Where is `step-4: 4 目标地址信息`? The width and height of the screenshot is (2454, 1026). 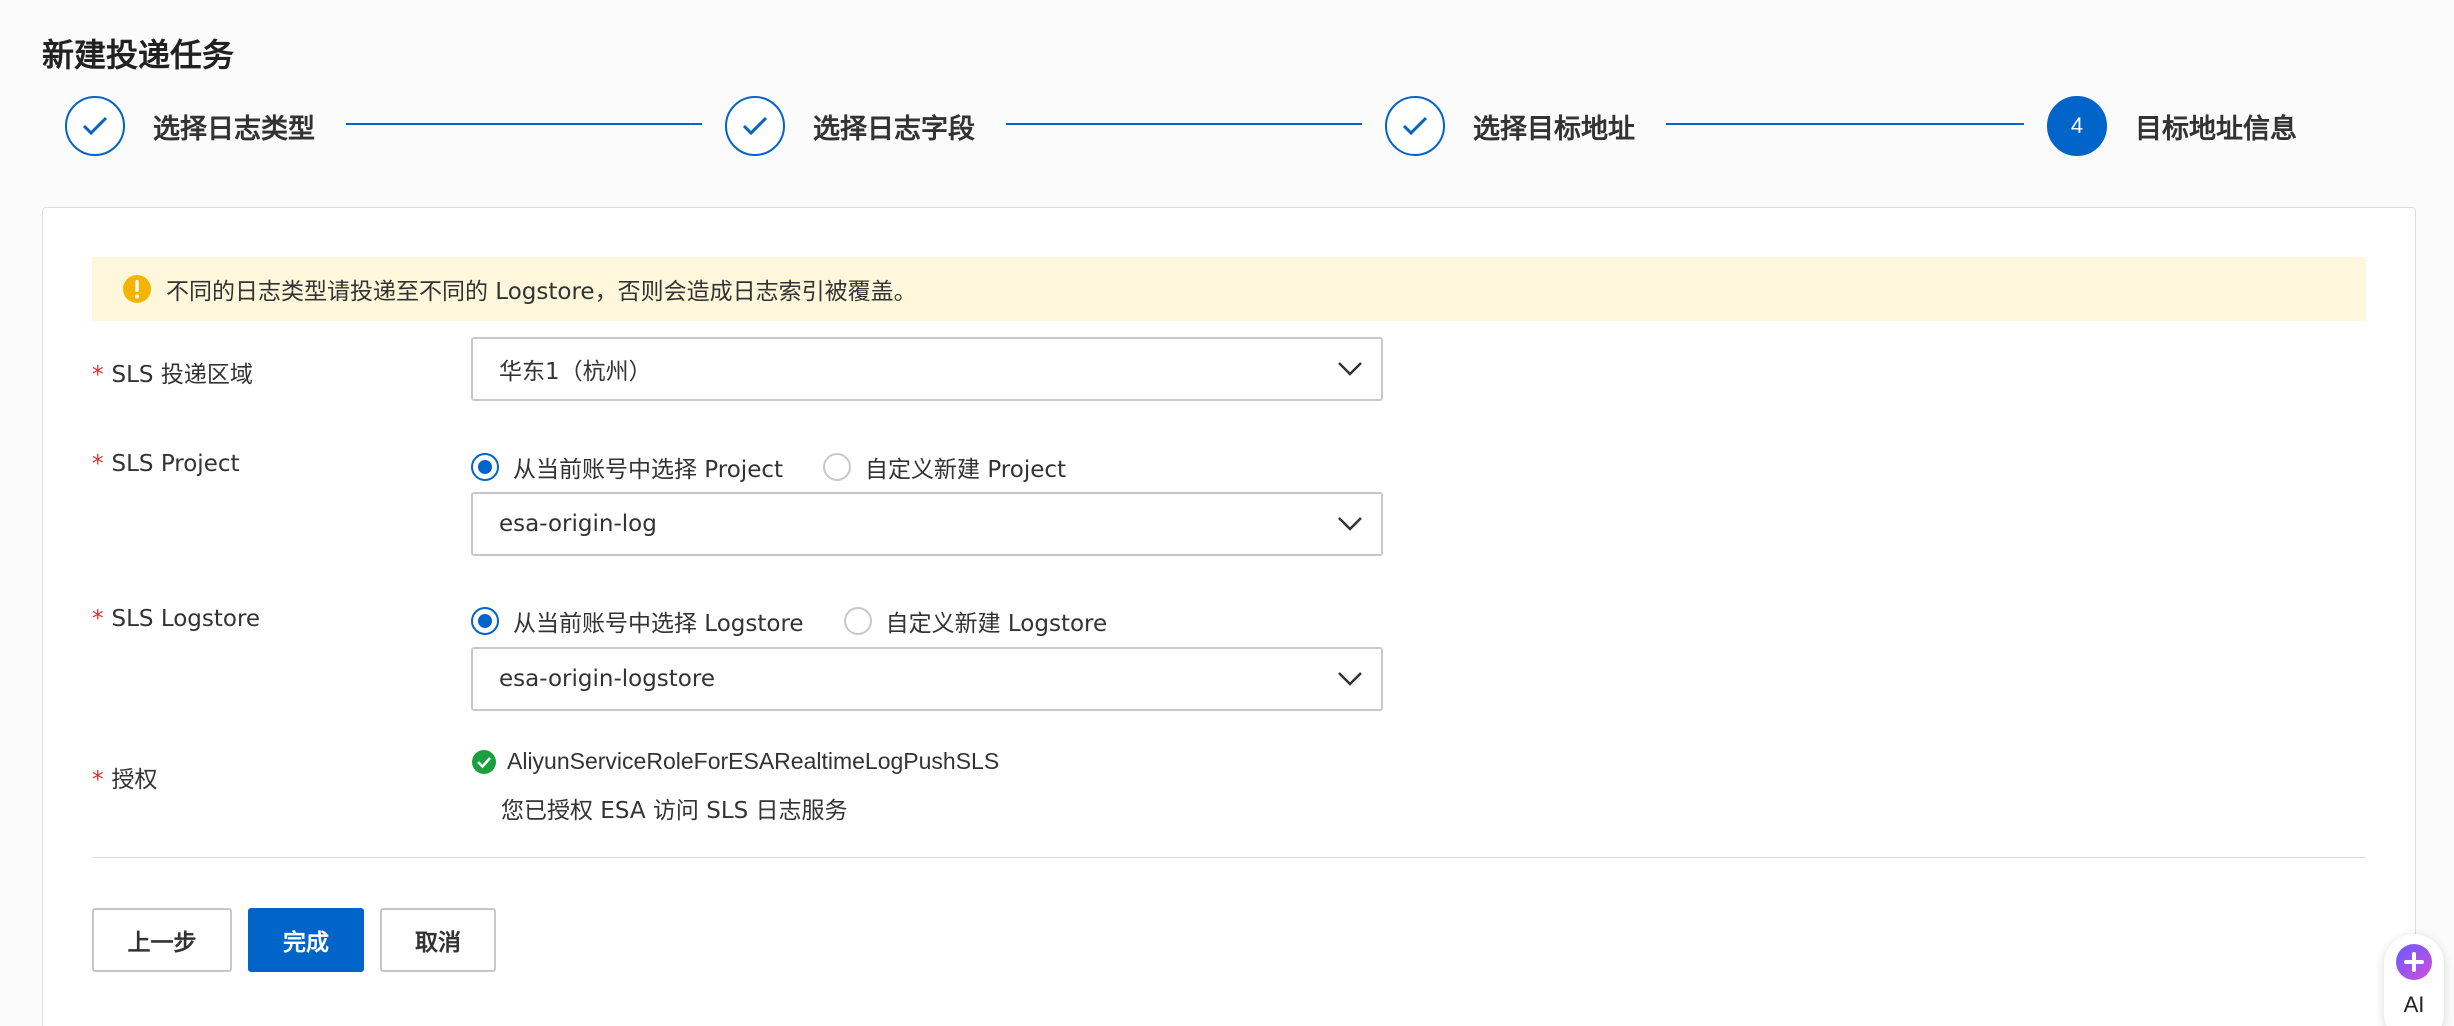
step-4: 4 目标地址信息 is located at coordinates (2172, 126).